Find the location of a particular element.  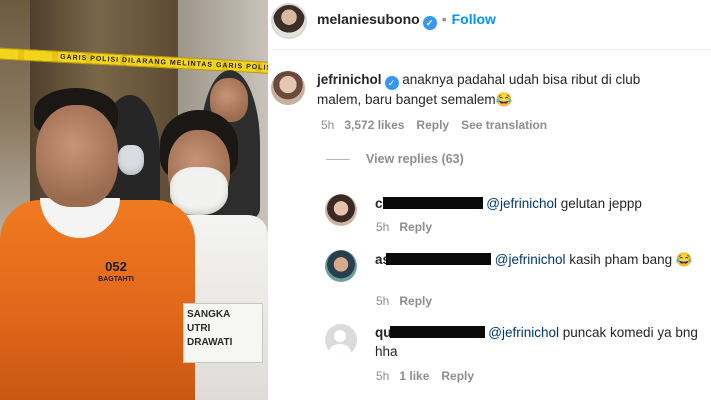

default-avatar-icon is located at coordinates (341, 340).